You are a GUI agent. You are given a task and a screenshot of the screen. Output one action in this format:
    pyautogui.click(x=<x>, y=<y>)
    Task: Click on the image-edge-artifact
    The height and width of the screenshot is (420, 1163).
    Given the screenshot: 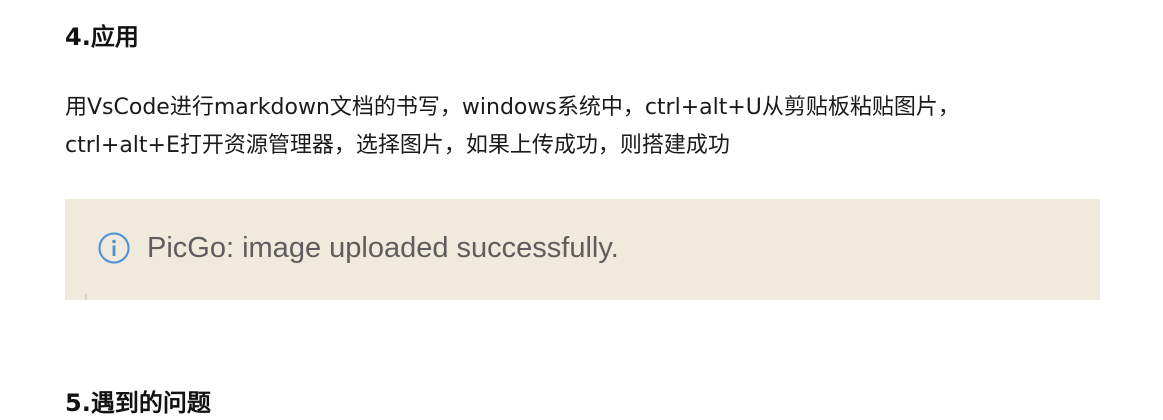 What is the action you would take?
    pyautogui.click(x=86, y=297)
    